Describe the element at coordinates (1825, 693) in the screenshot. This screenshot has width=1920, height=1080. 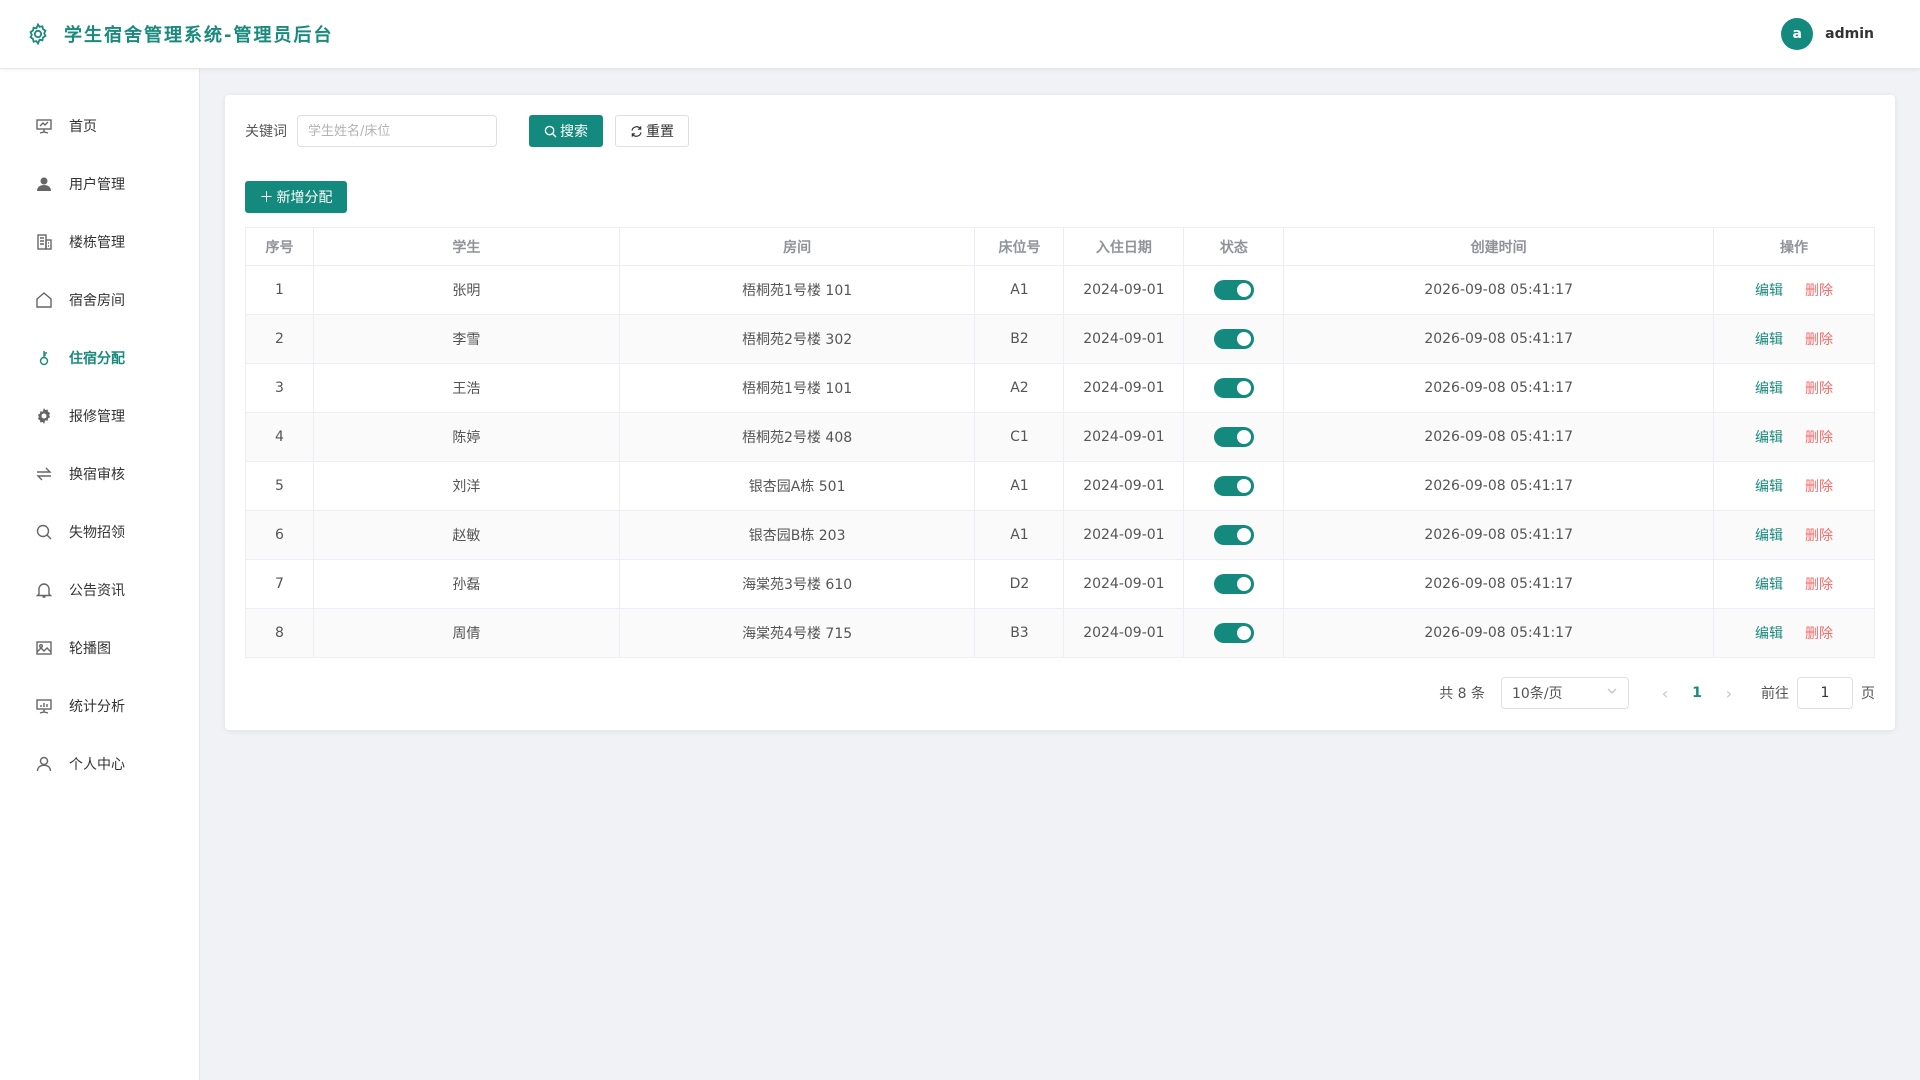
I see `goto-page-input` at that location.